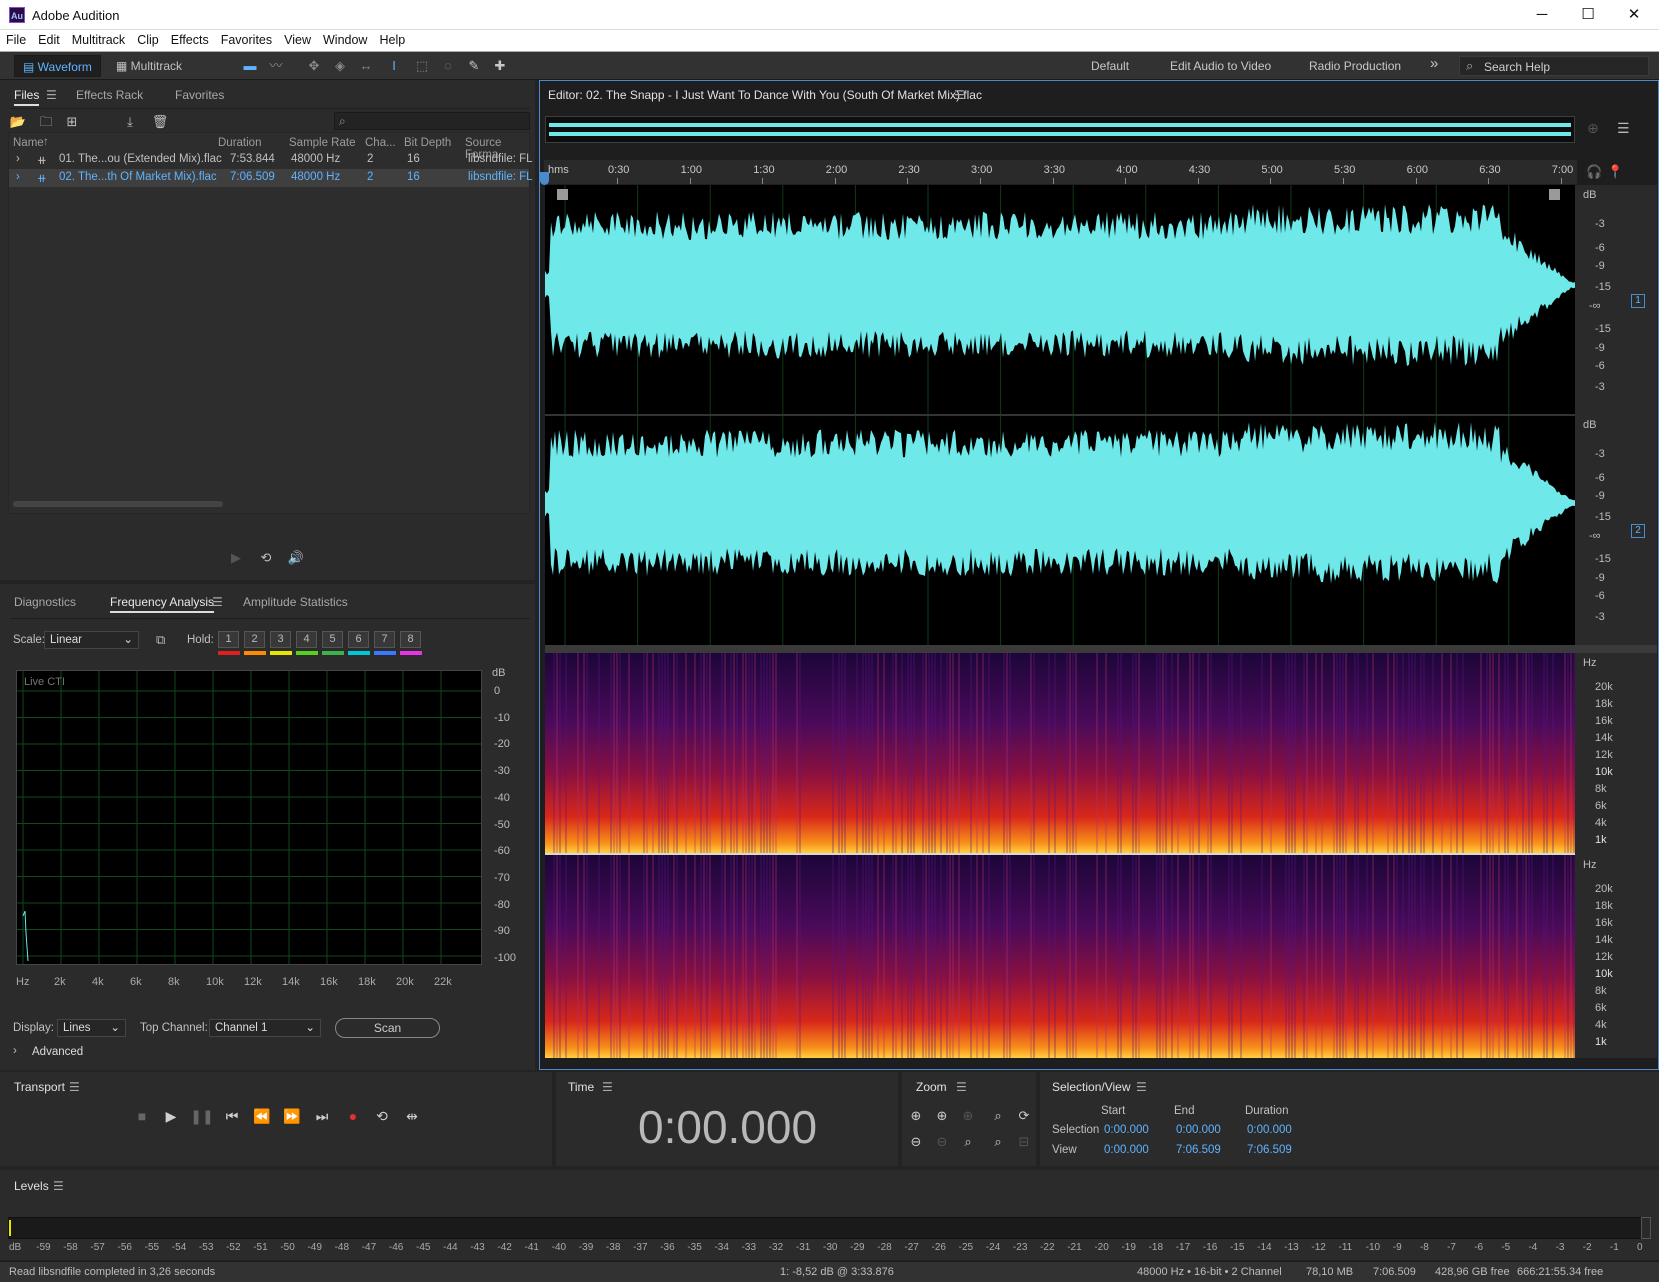 The height and width of the screenshot is (1282, 1659). I want to click on workspace-radio-production: Radio Production, so click(1355, 66).